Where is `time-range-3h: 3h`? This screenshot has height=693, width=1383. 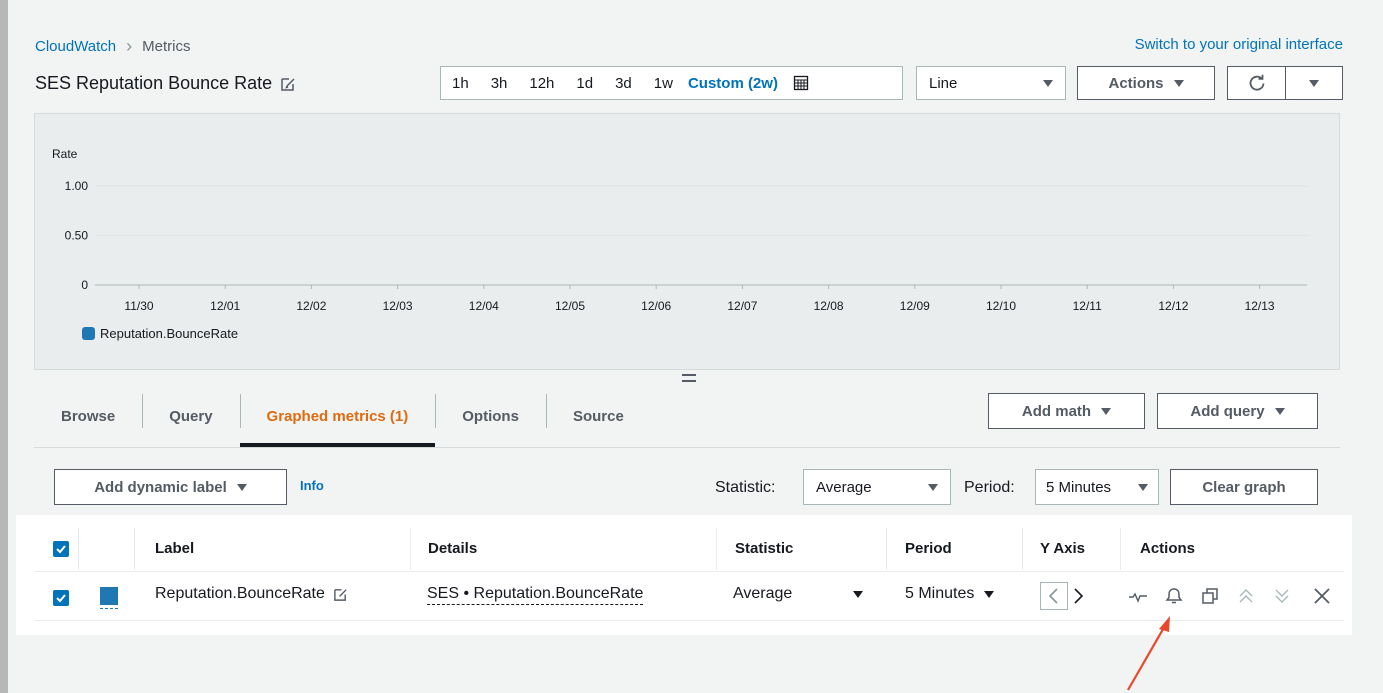 time-range-3h: 3h is located at coordinates (499, 83).